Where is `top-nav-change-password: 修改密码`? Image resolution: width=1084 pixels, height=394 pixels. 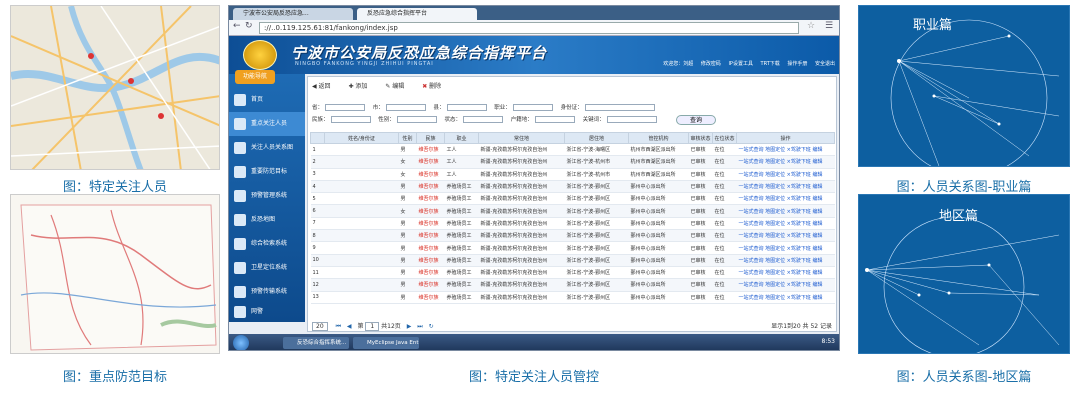 top-nav-change-password: 修改密码 is located at coordinates (711, 64).